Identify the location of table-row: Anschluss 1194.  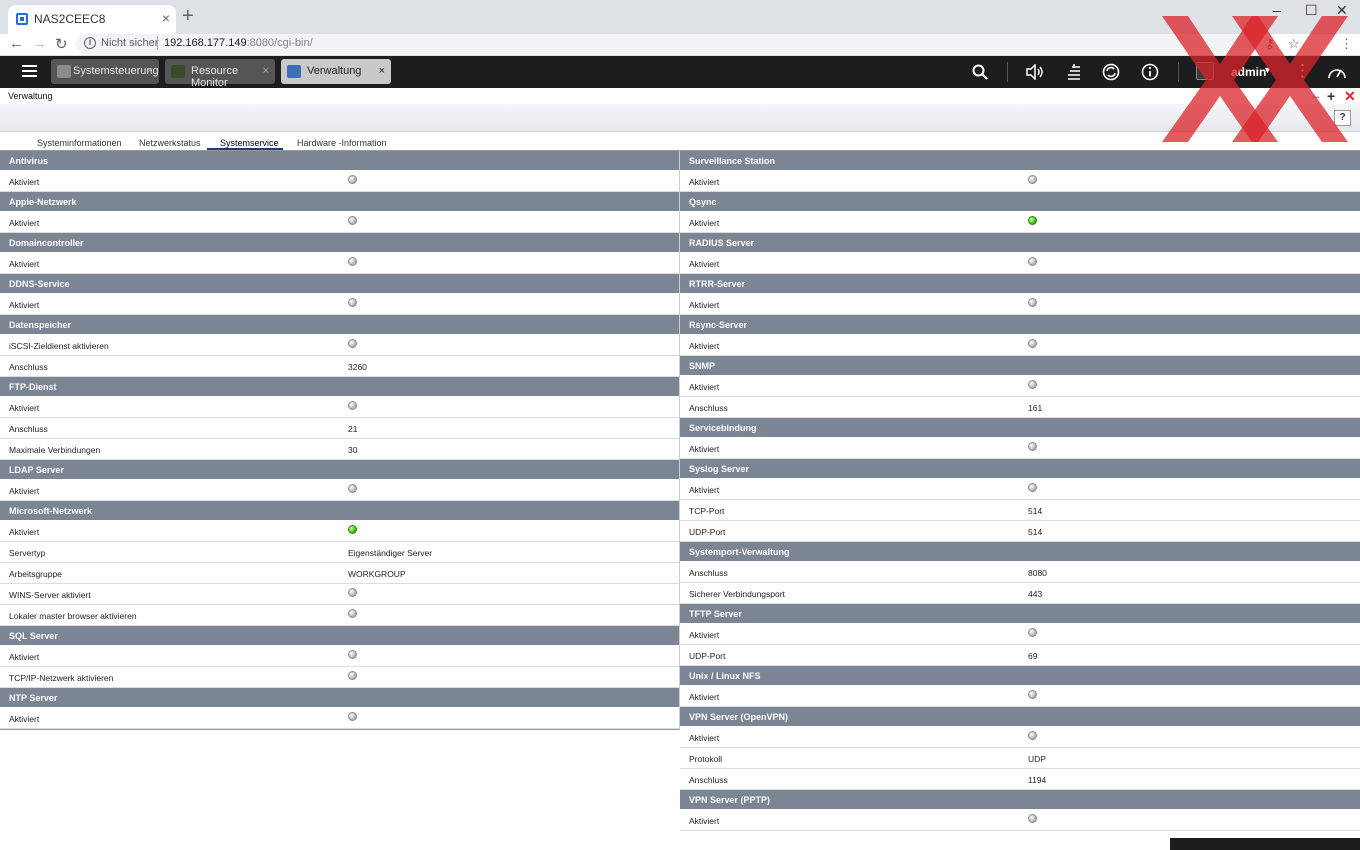
(1020, 779).